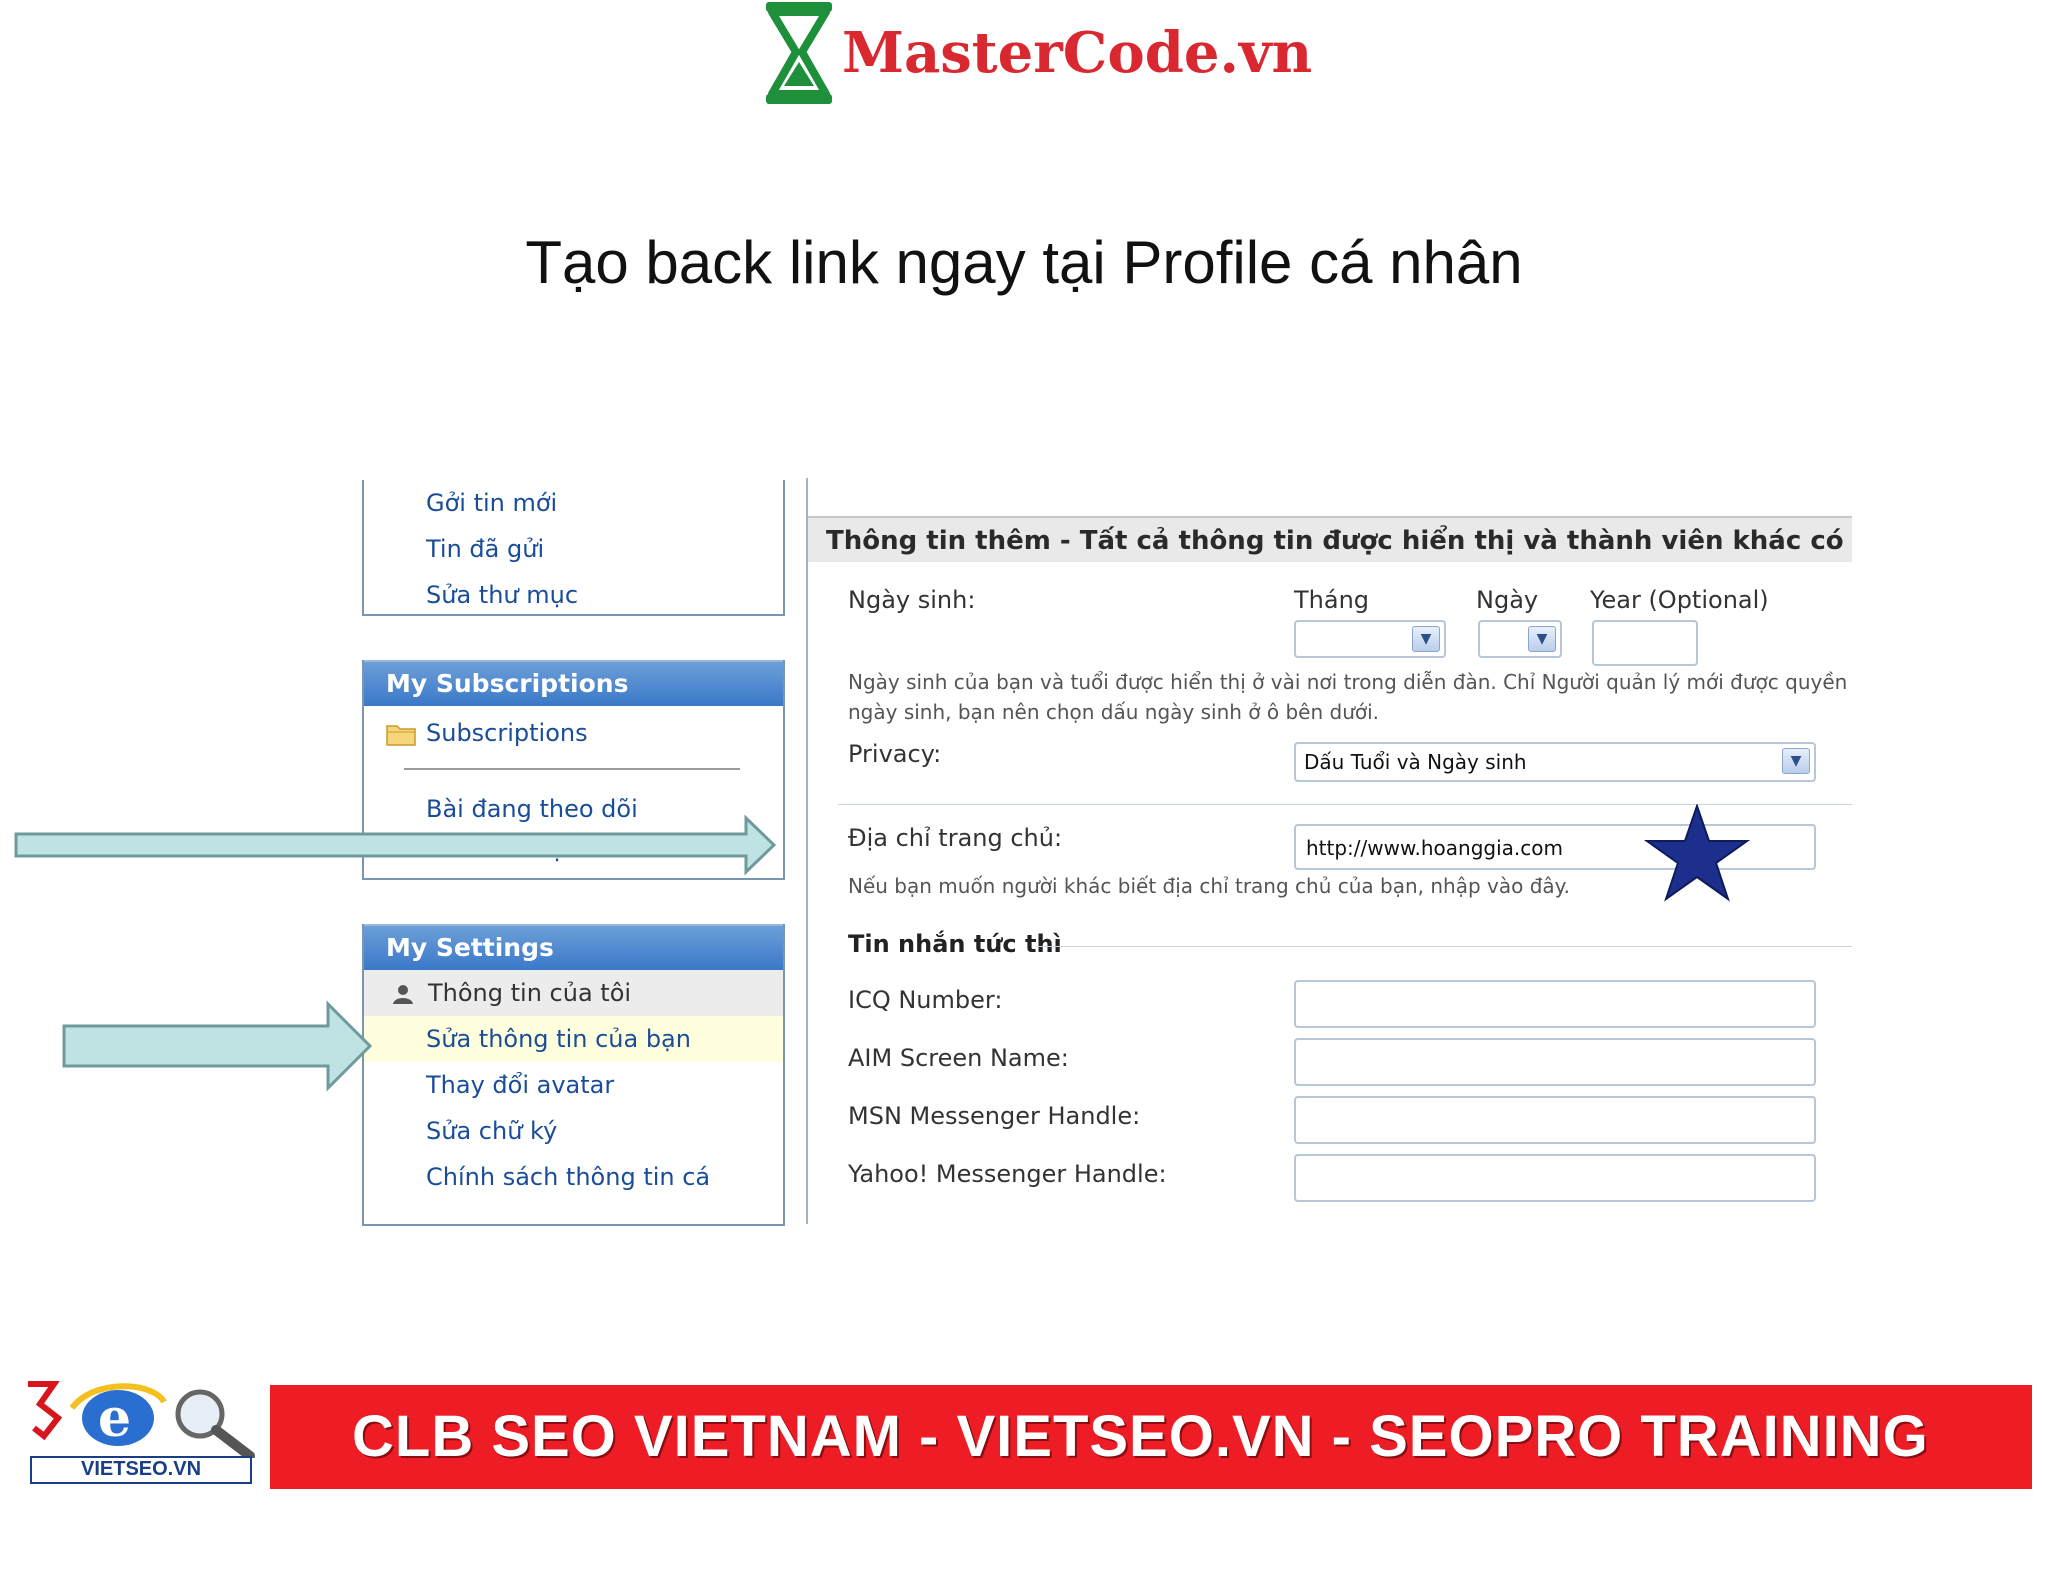 This screenshot has height=1582, width=2048. What do you see at coordinates (1555, 1062) in the screenshot?
I see `aim-input` at bounding box center [1555, 1062].